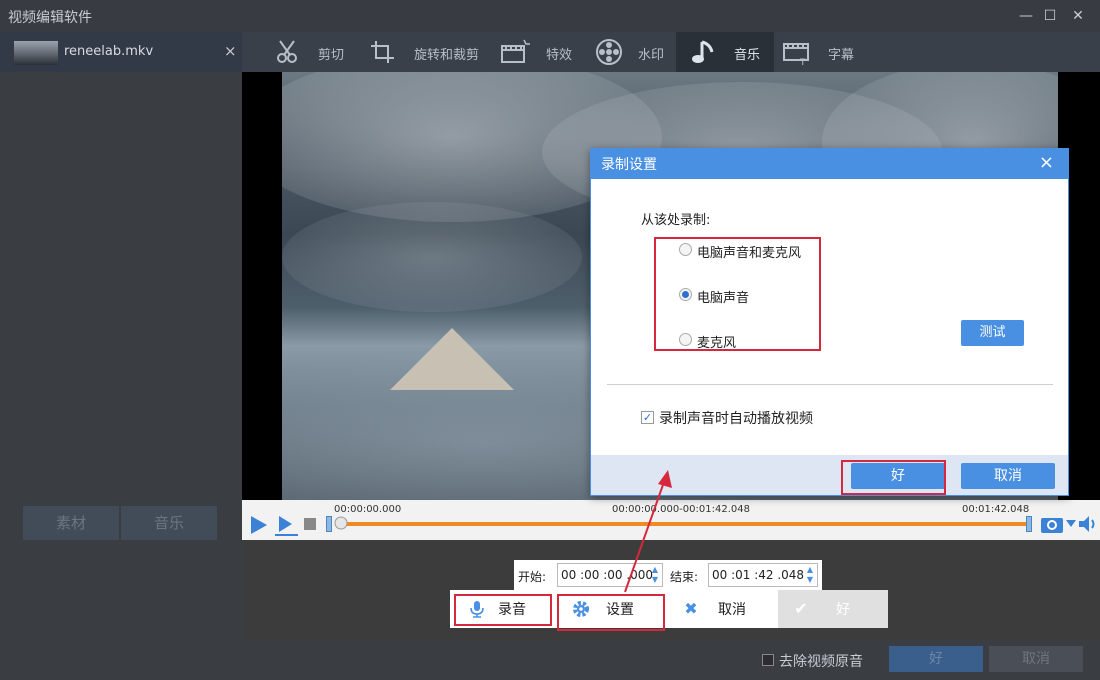  I want to click on end-label: 结束:, so click(684, 577).